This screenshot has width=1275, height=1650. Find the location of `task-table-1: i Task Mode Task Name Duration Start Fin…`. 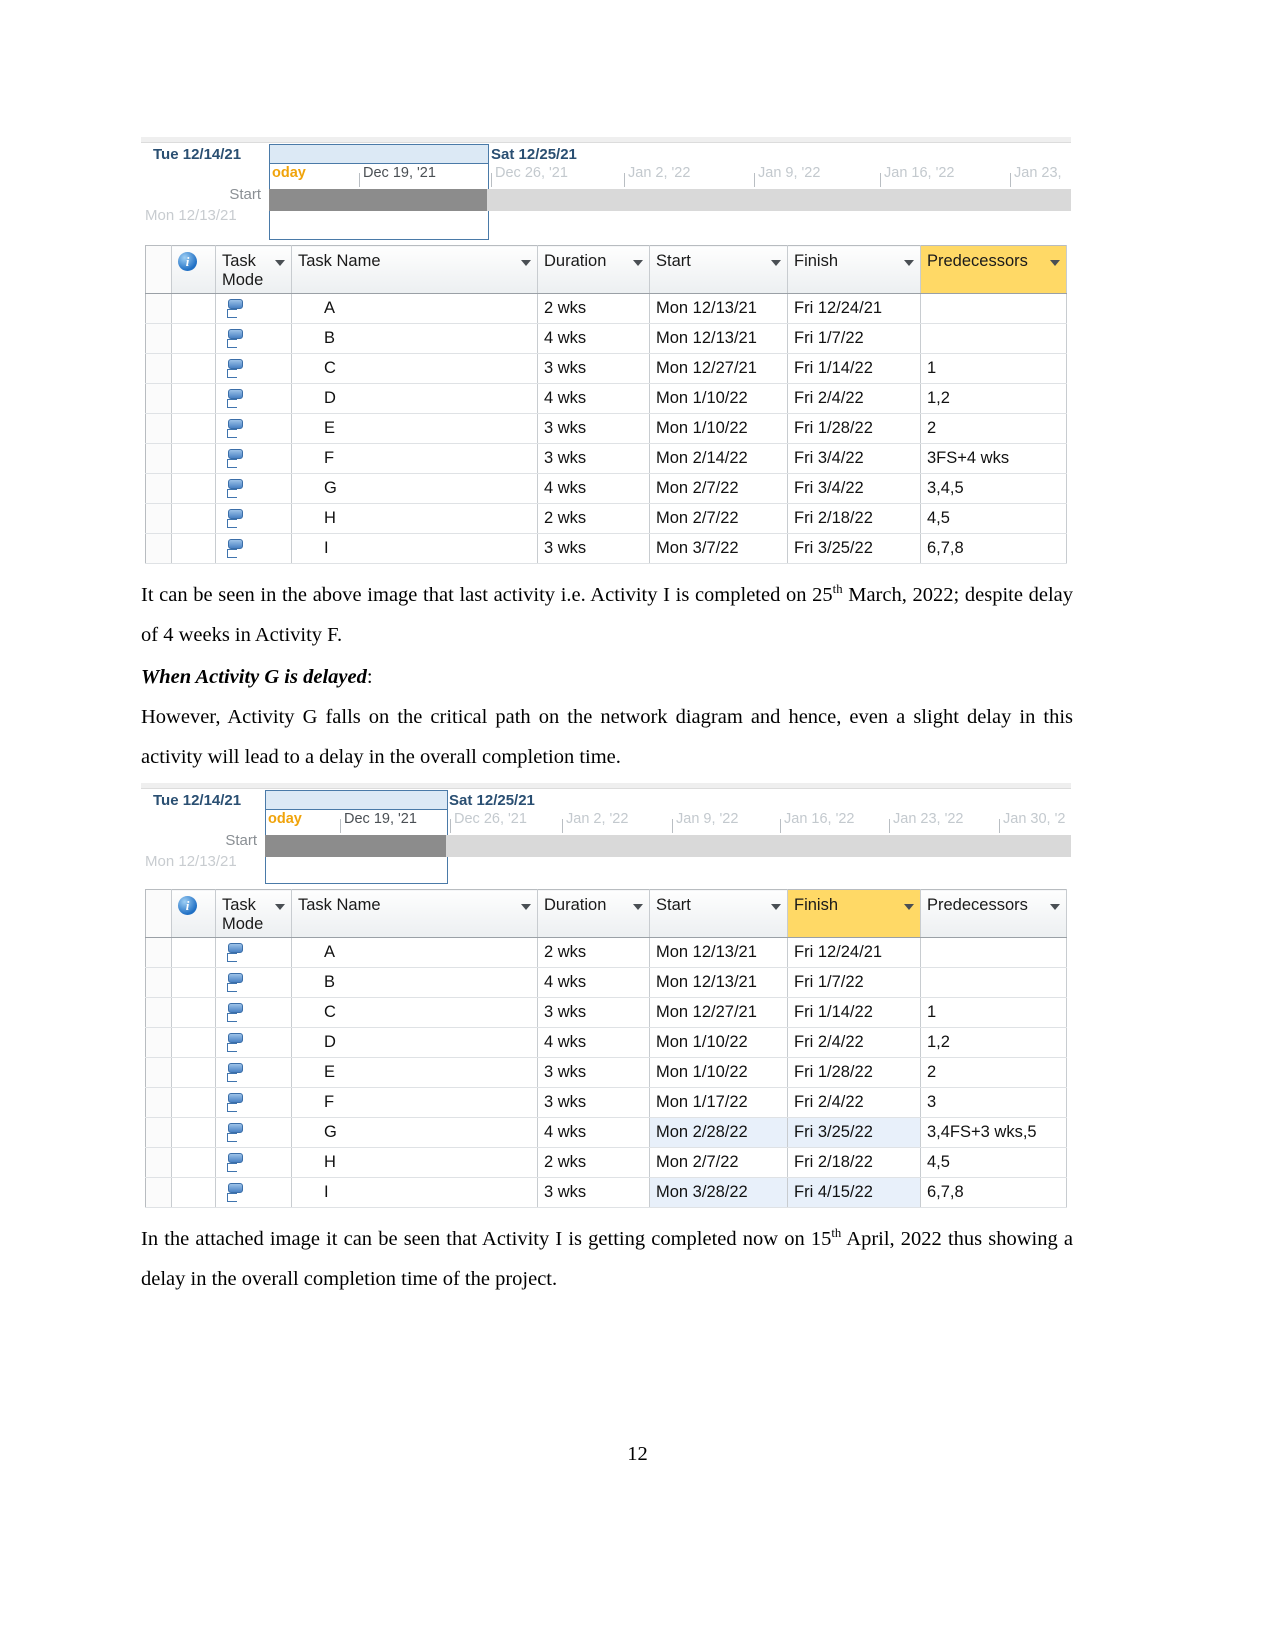

task-table-1: i Task Mode Task Name Duration Start Fin… is located at coordinates (606, 404).